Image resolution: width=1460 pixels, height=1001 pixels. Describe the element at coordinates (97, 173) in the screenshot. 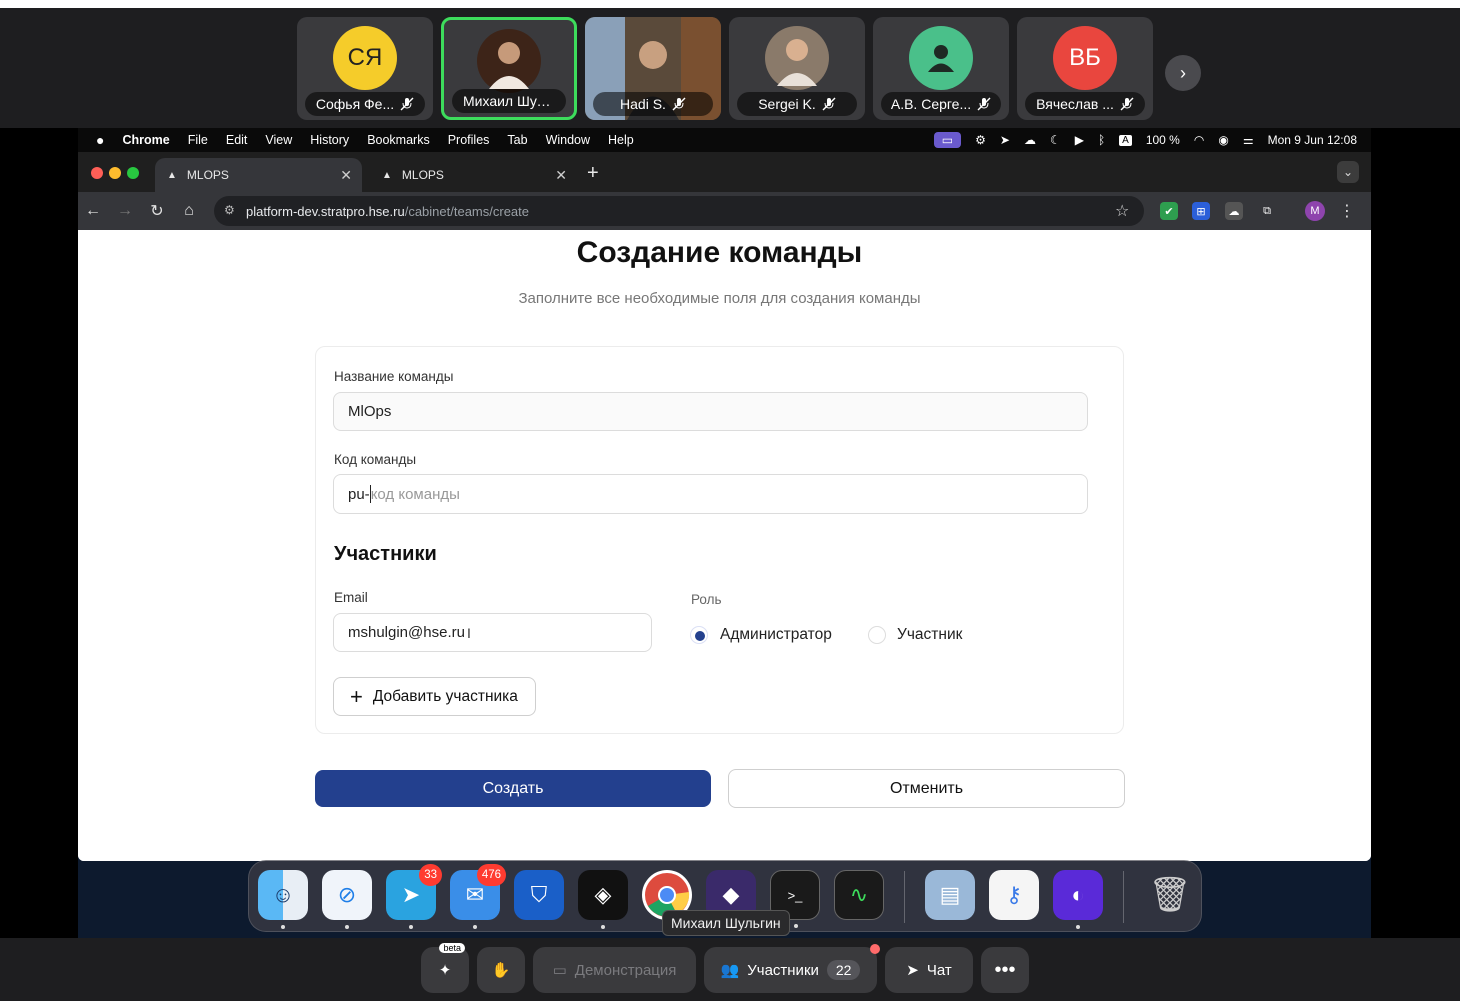

I see `close-window-icon` at that location.